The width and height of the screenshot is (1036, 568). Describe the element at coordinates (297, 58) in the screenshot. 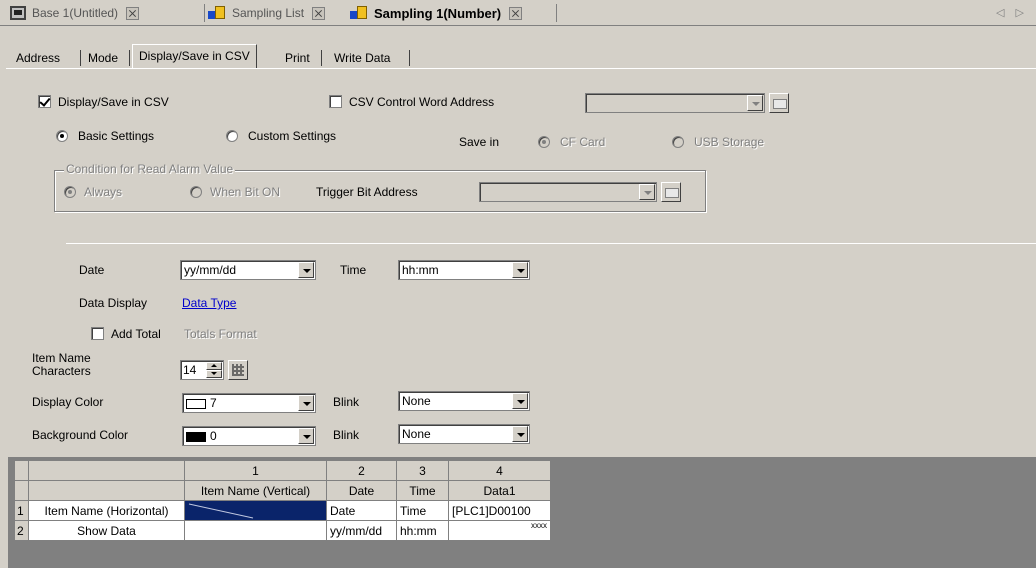

I see `tab-print: Print` at that location.